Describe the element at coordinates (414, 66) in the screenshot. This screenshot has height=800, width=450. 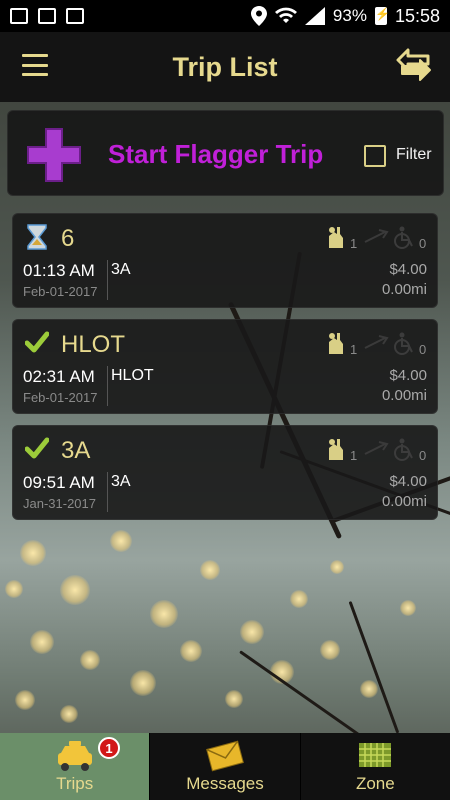
I see `swap-arrows-icon` at that location.